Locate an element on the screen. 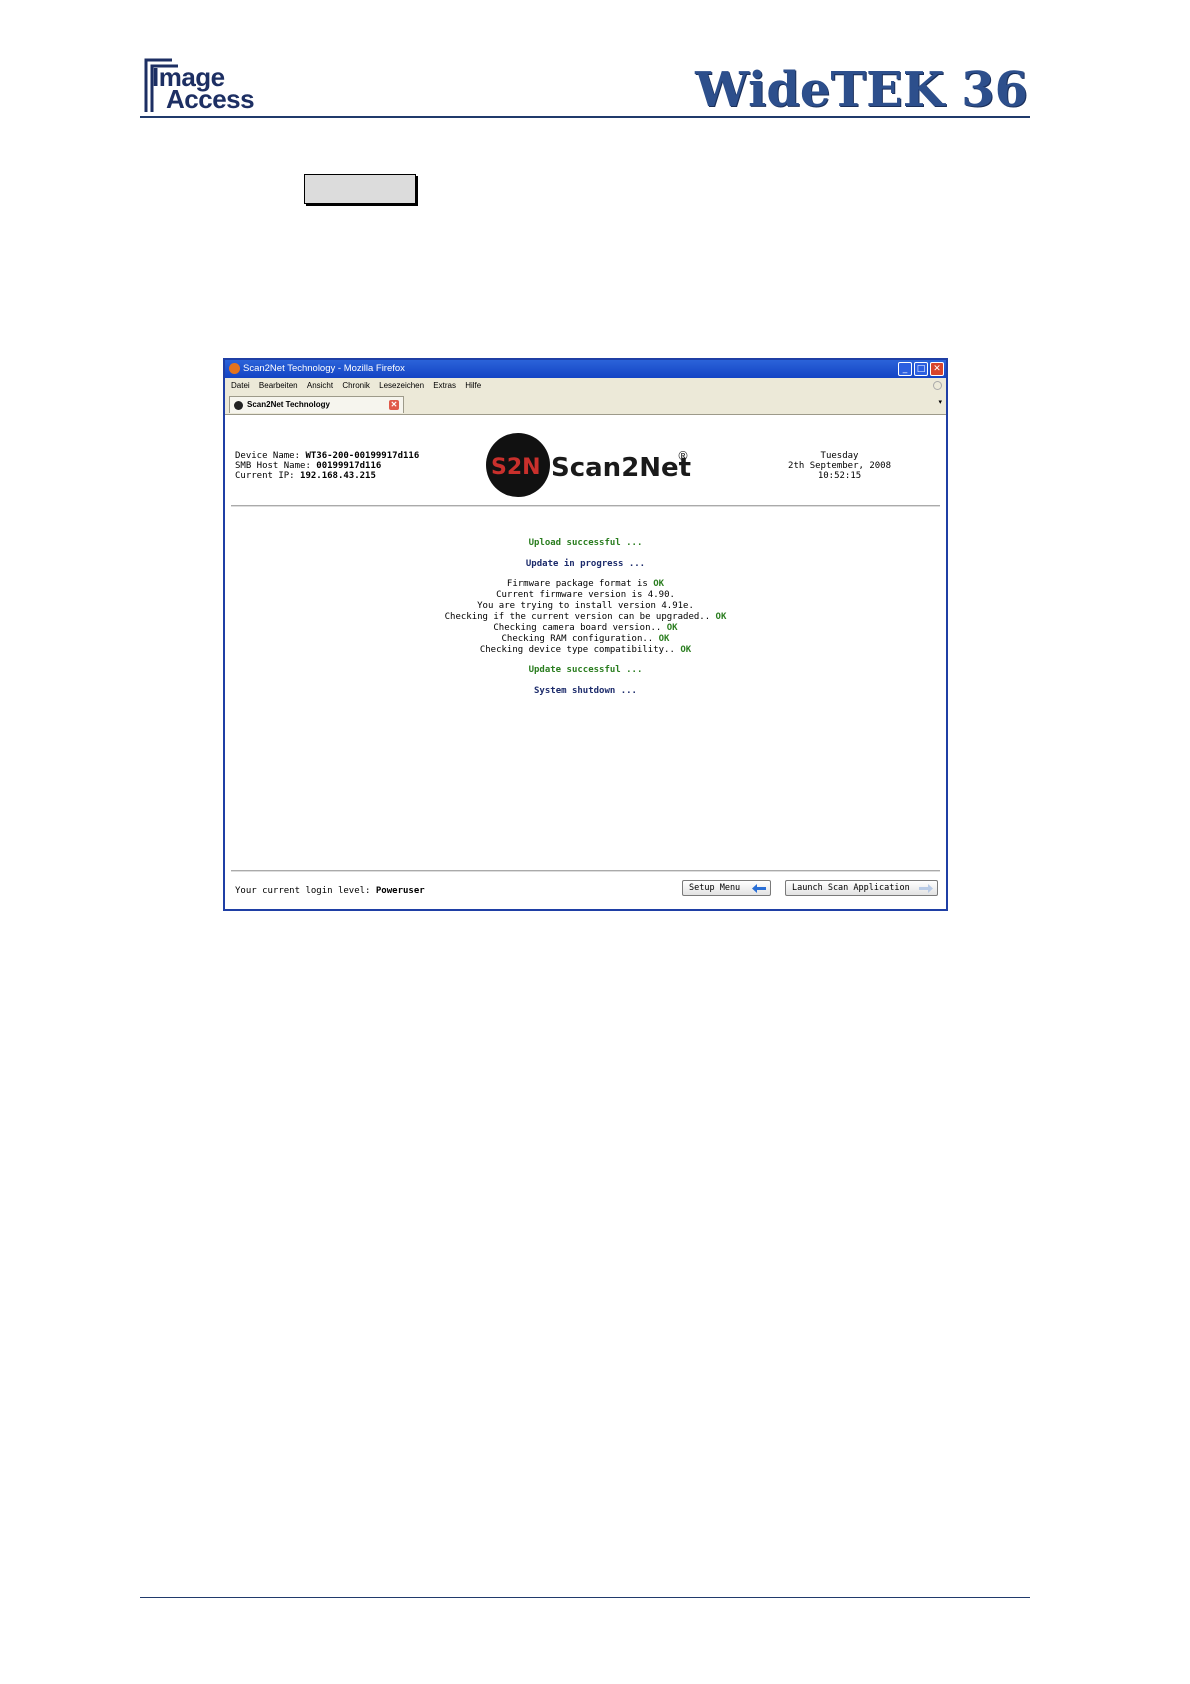 This screenshot has height=1684, width=1190. favicon-icon is located at coordinates (238, 405).